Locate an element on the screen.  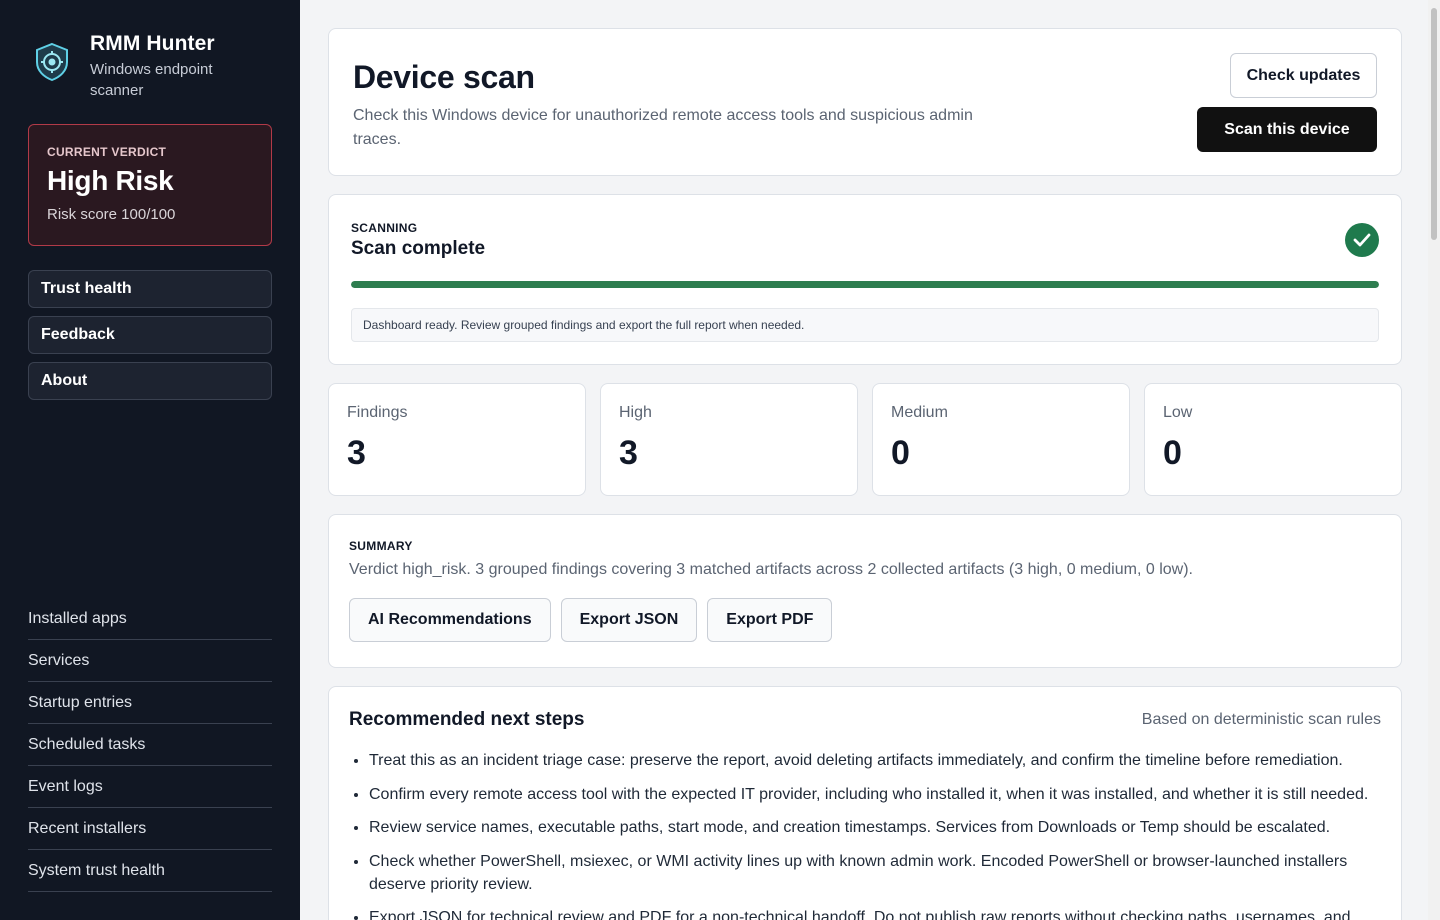
page-title: Device scan is located at coordinates (444, 77).